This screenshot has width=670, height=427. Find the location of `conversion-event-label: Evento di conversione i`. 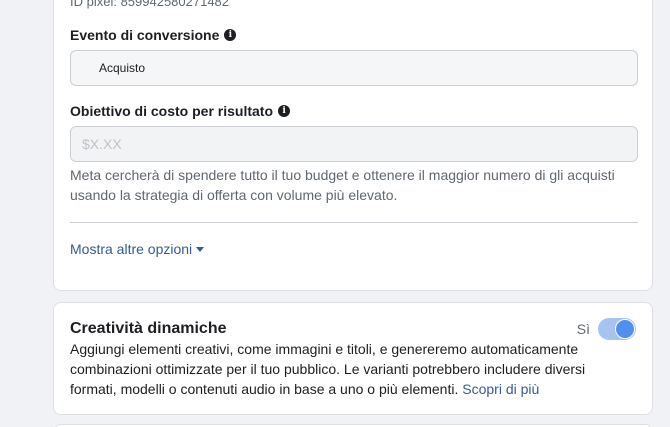

conversion-event-label: Evento di conversione i is located at coordinates (153, 35).